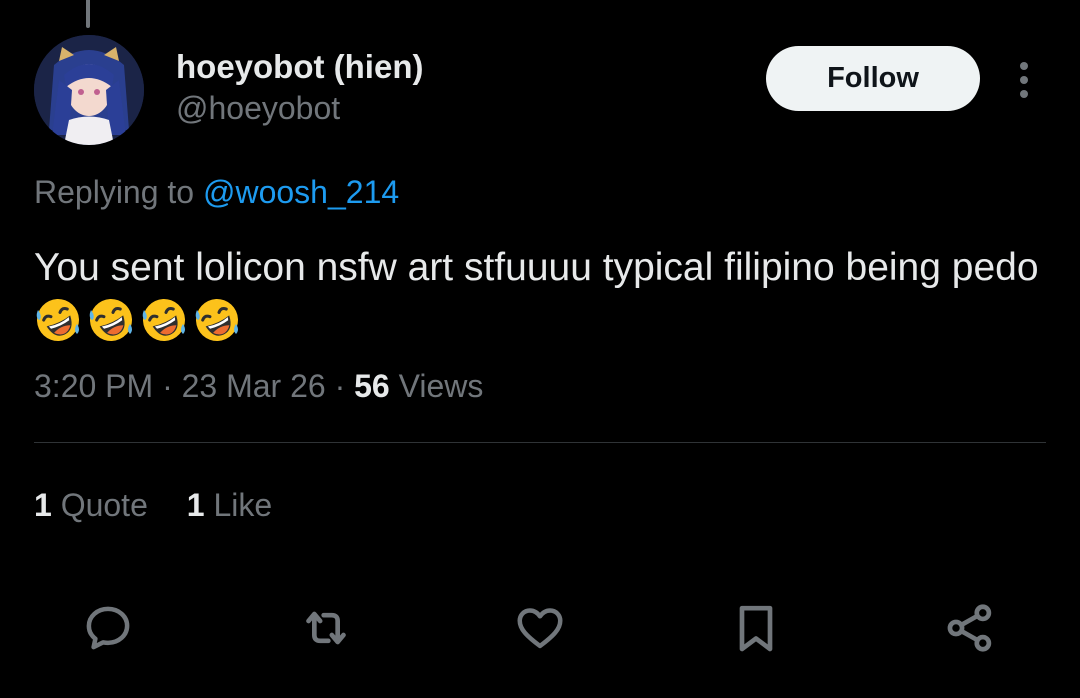 The width and height of the screenshot is (1080, 698). I want to click on divider, so click(540, 442).